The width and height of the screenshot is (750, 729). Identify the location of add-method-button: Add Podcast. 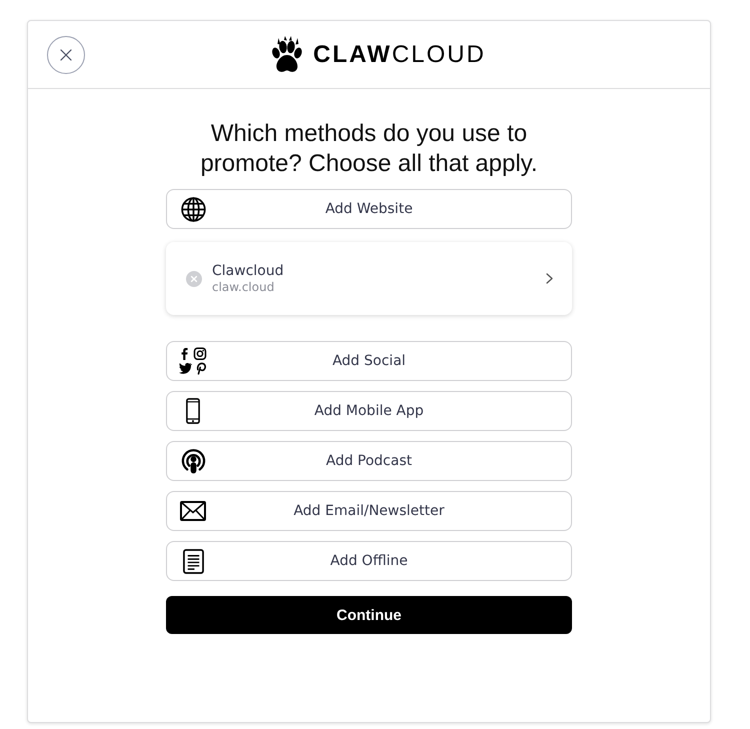
(369, 461).